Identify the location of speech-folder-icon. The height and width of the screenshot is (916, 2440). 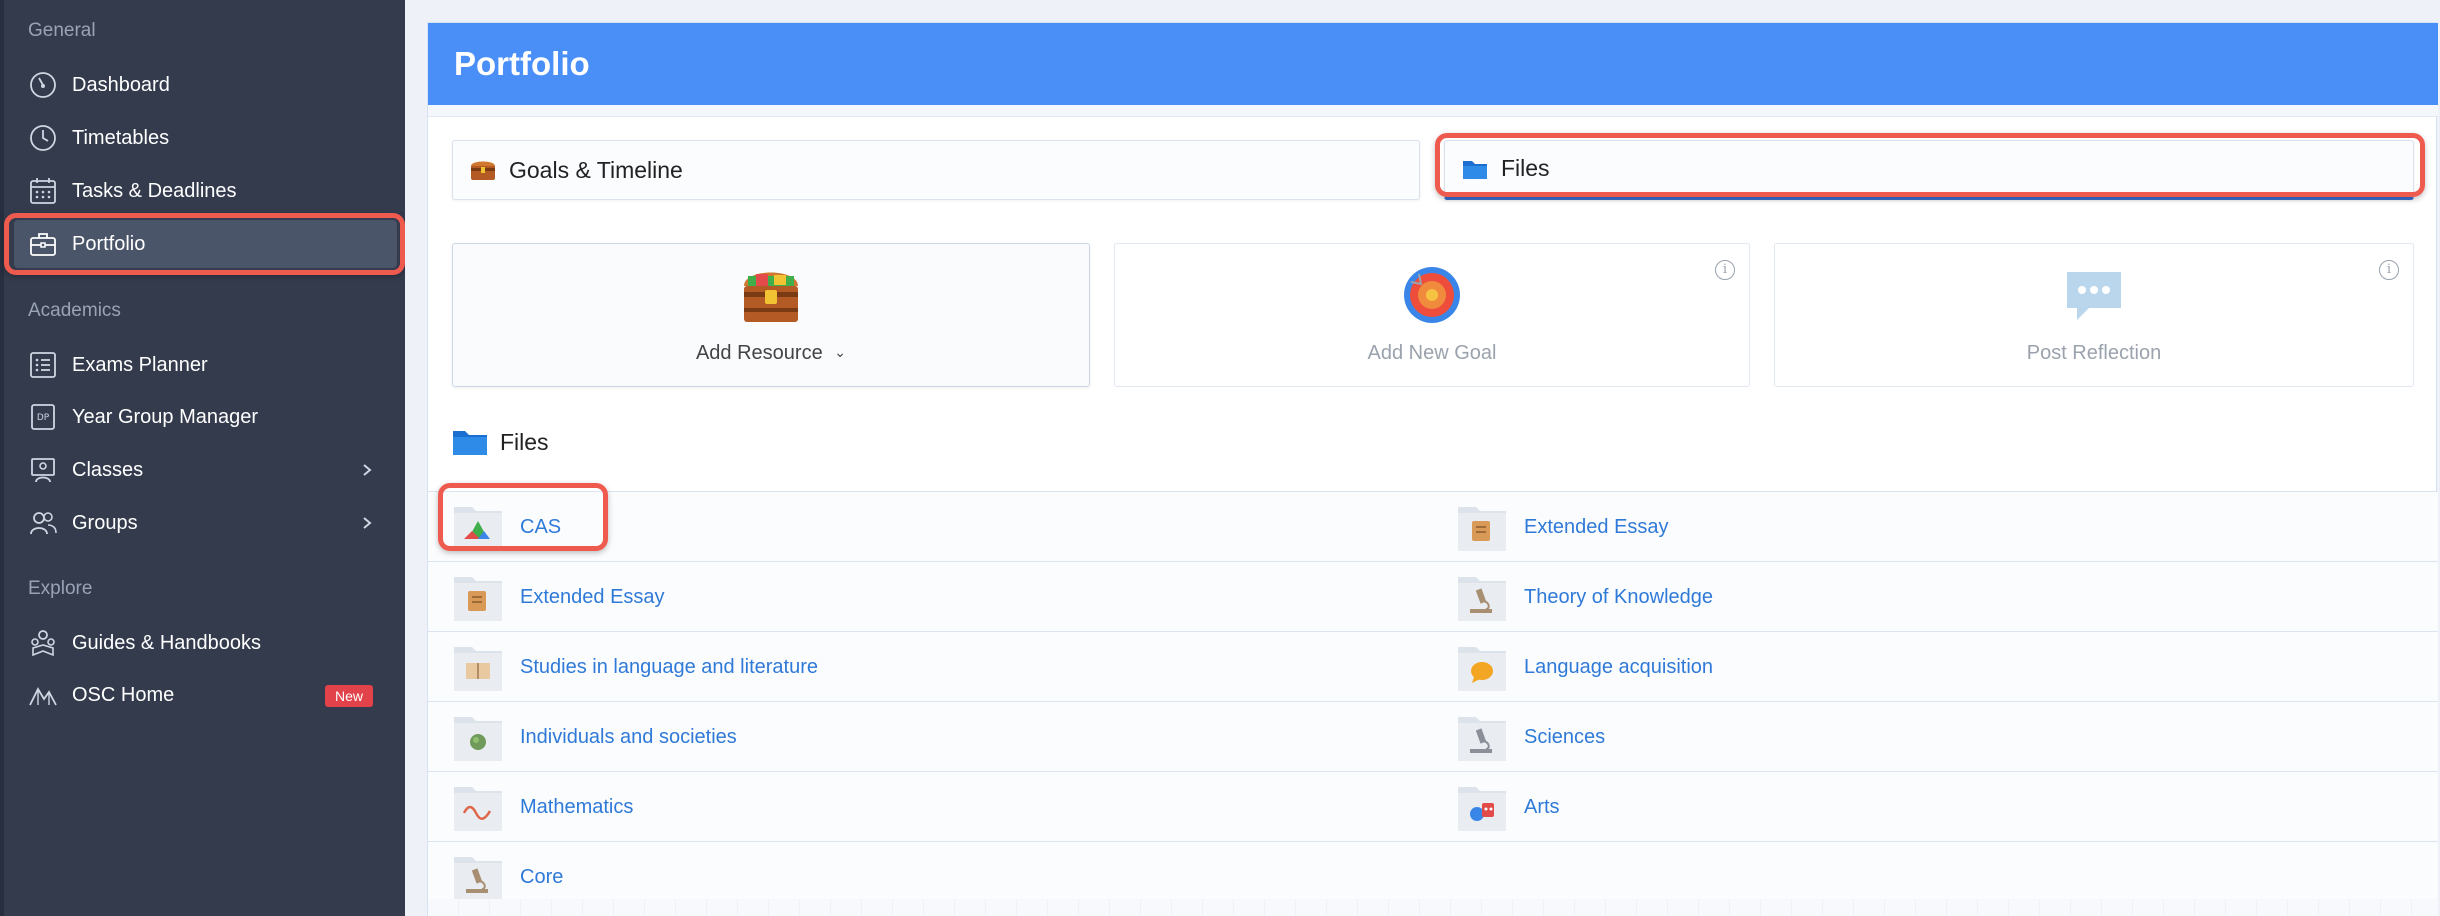
(1482, 669).